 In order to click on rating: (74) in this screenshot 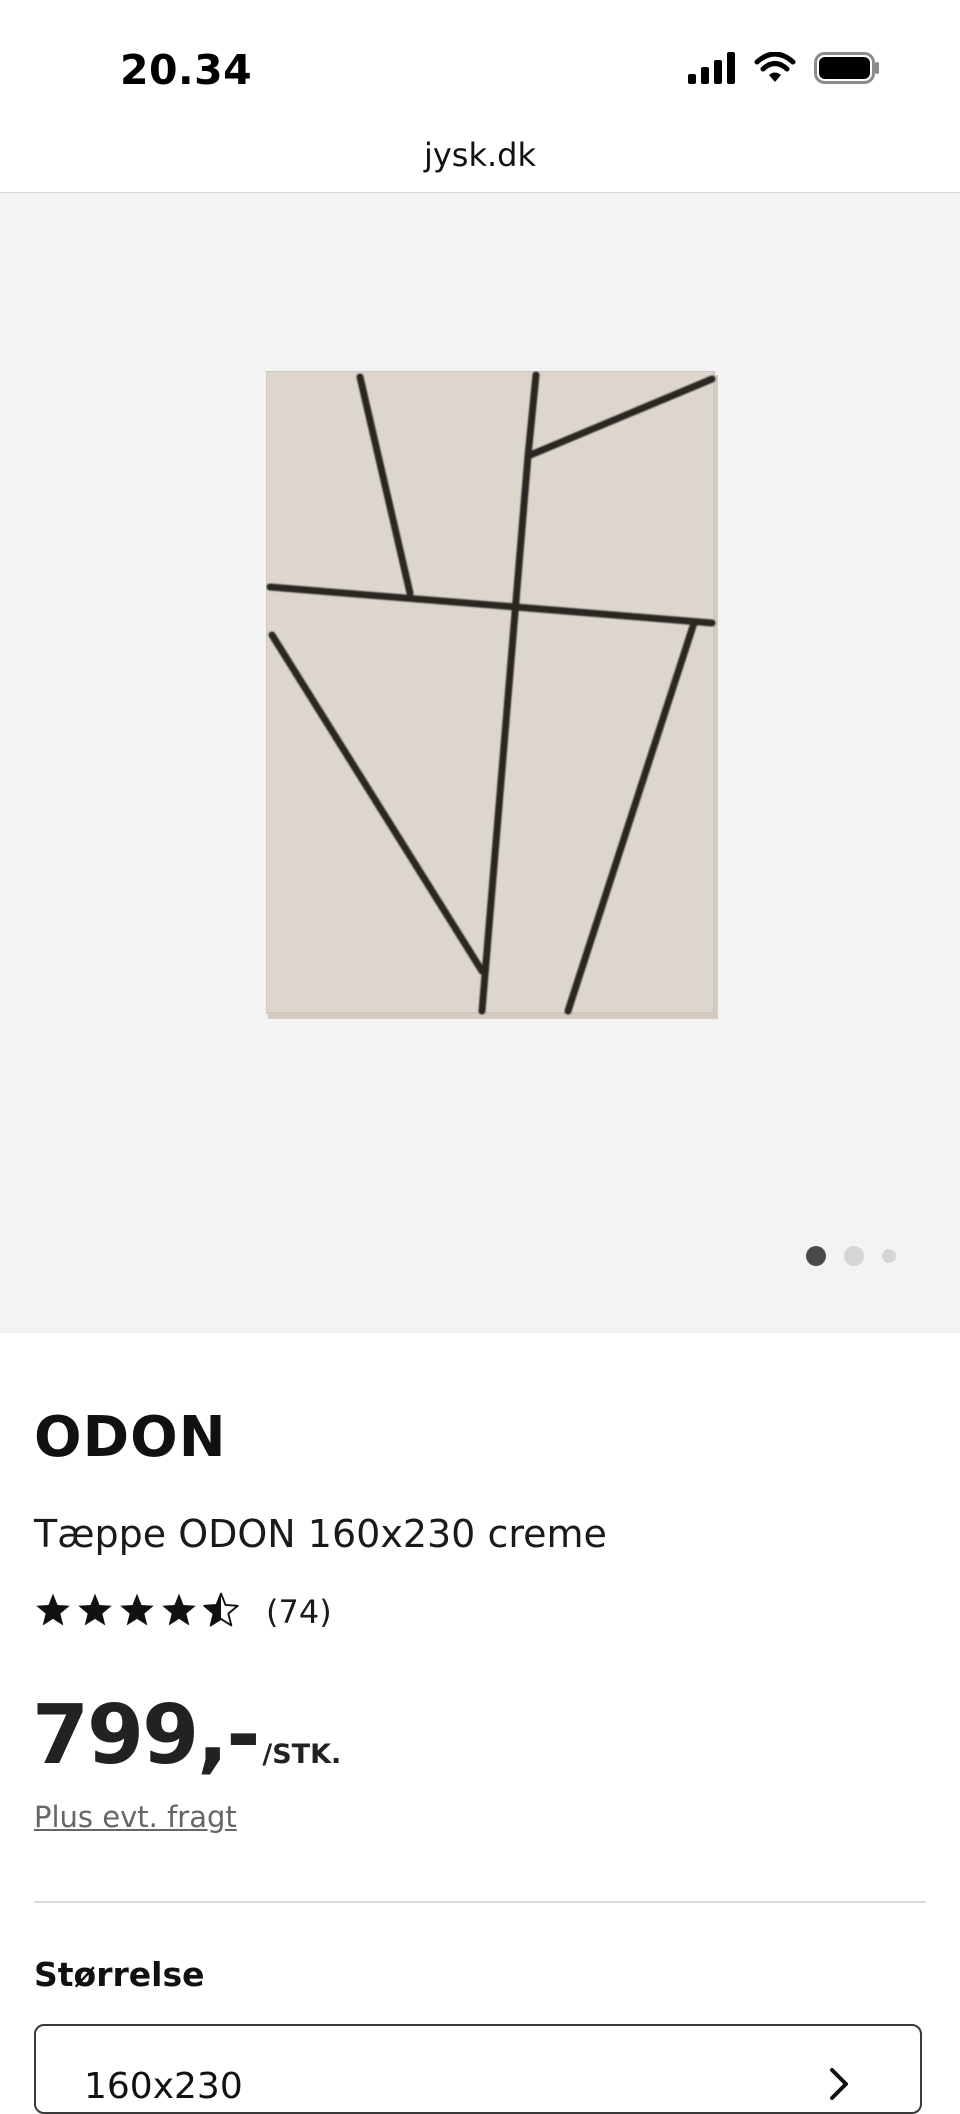, I will do `click(183, 1612)`.